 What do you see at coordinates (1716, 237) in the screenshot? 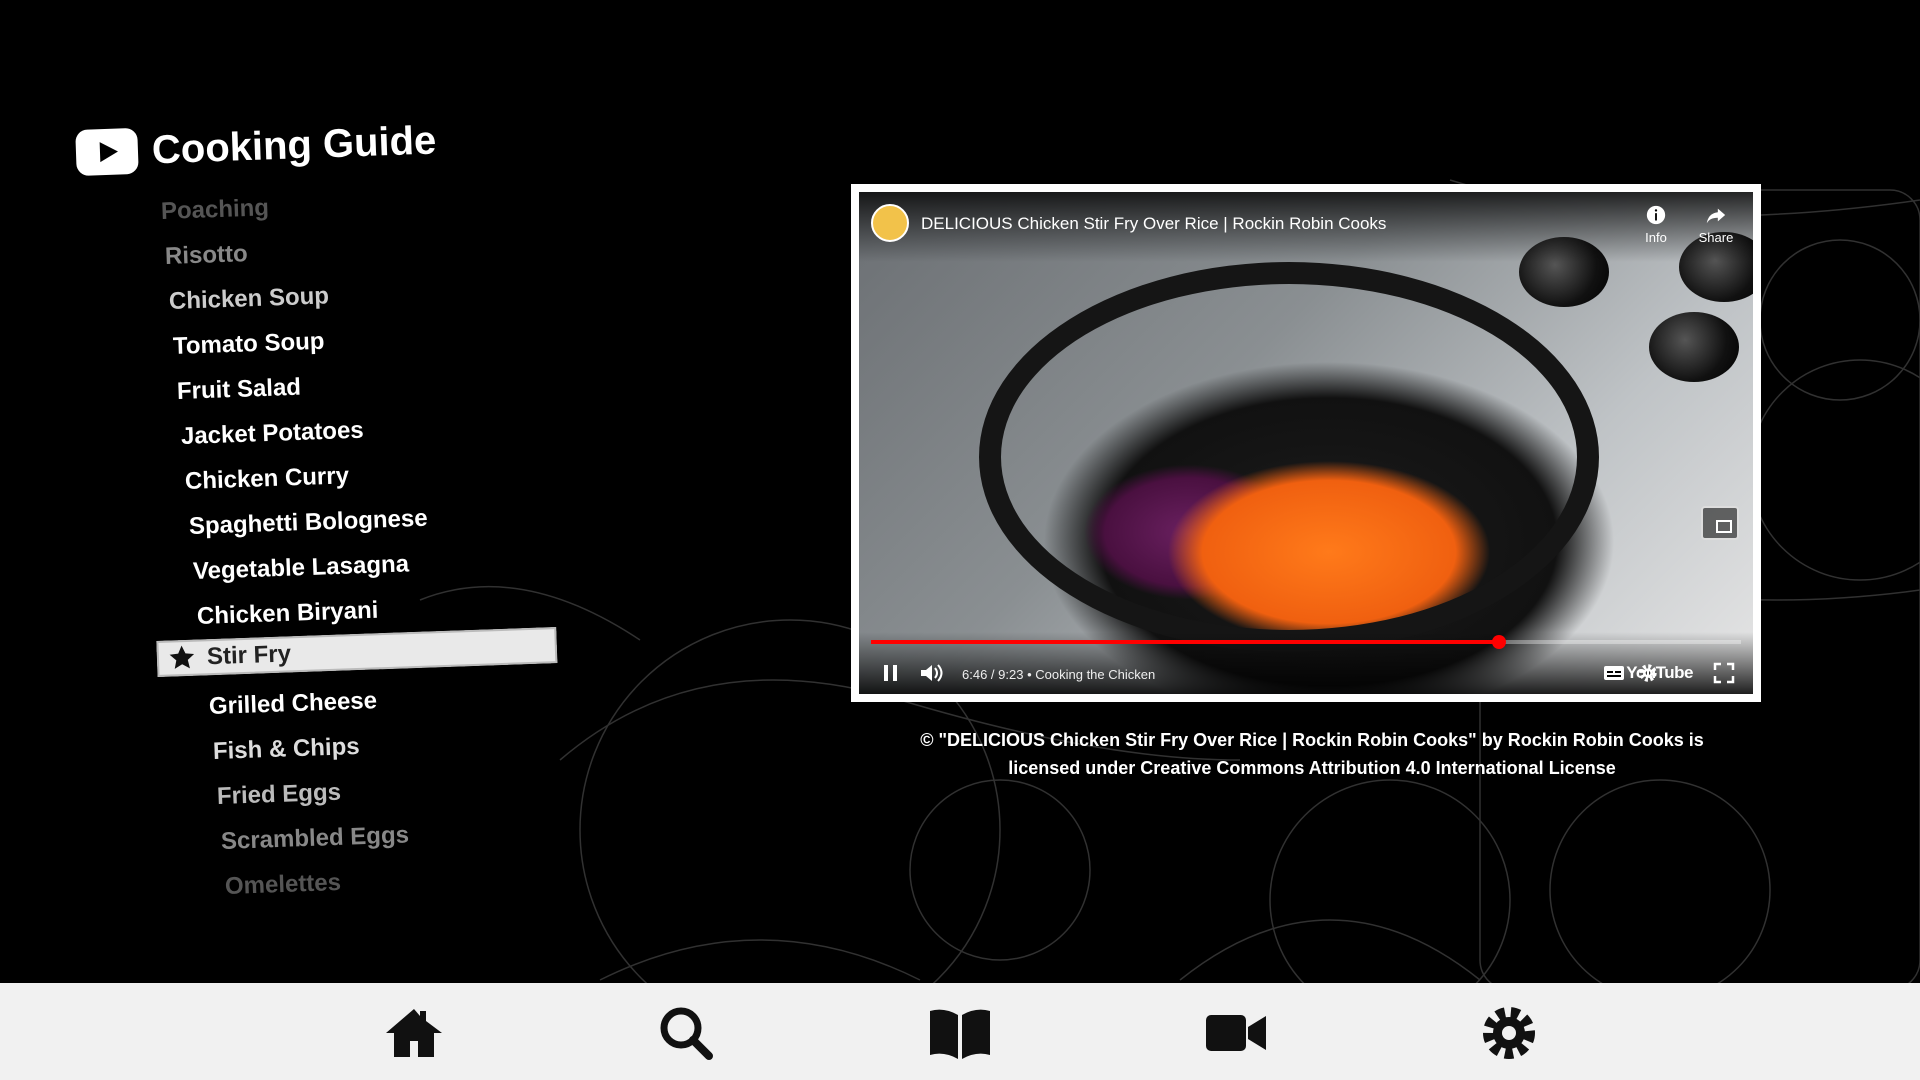
I see `share-label: Share` at bounding box center [1716, 237].